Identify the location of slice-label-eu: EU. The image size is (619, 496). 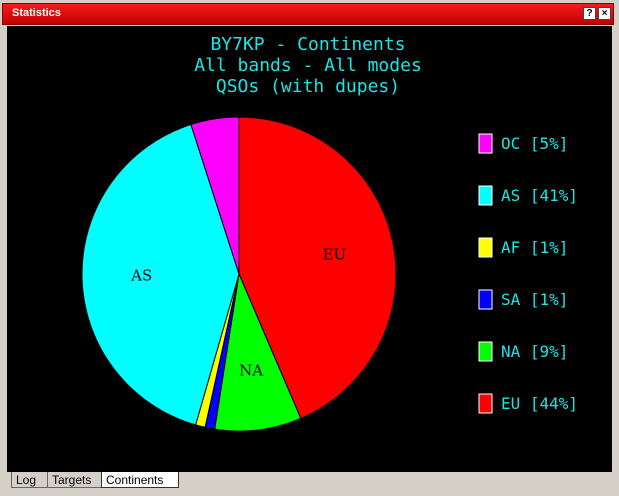
(335, 255).